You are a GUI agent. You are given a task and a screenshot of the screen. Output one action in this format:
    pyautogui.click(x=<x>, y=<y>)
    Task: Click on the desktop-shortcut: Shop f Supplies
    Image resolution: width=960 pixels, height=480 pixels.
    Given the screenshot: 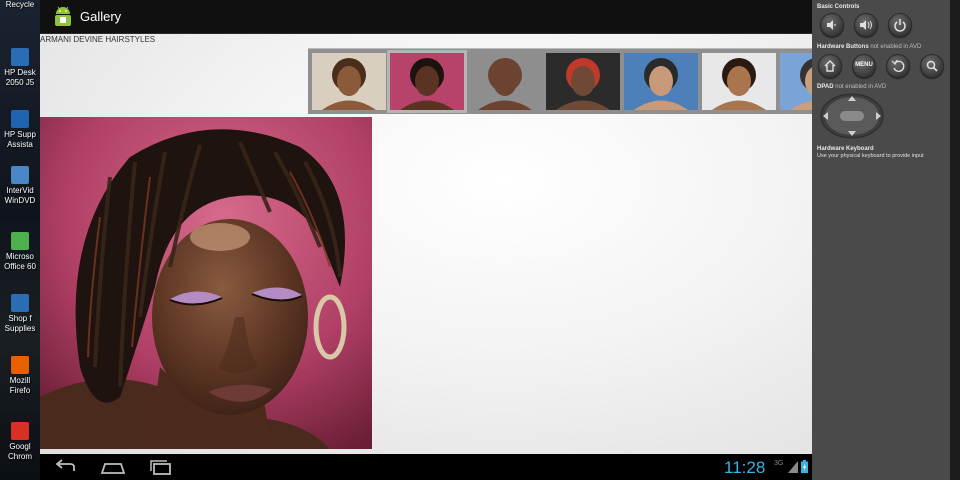 What is the action you would take?
    pyautogui.click(x=20, y=314)
    